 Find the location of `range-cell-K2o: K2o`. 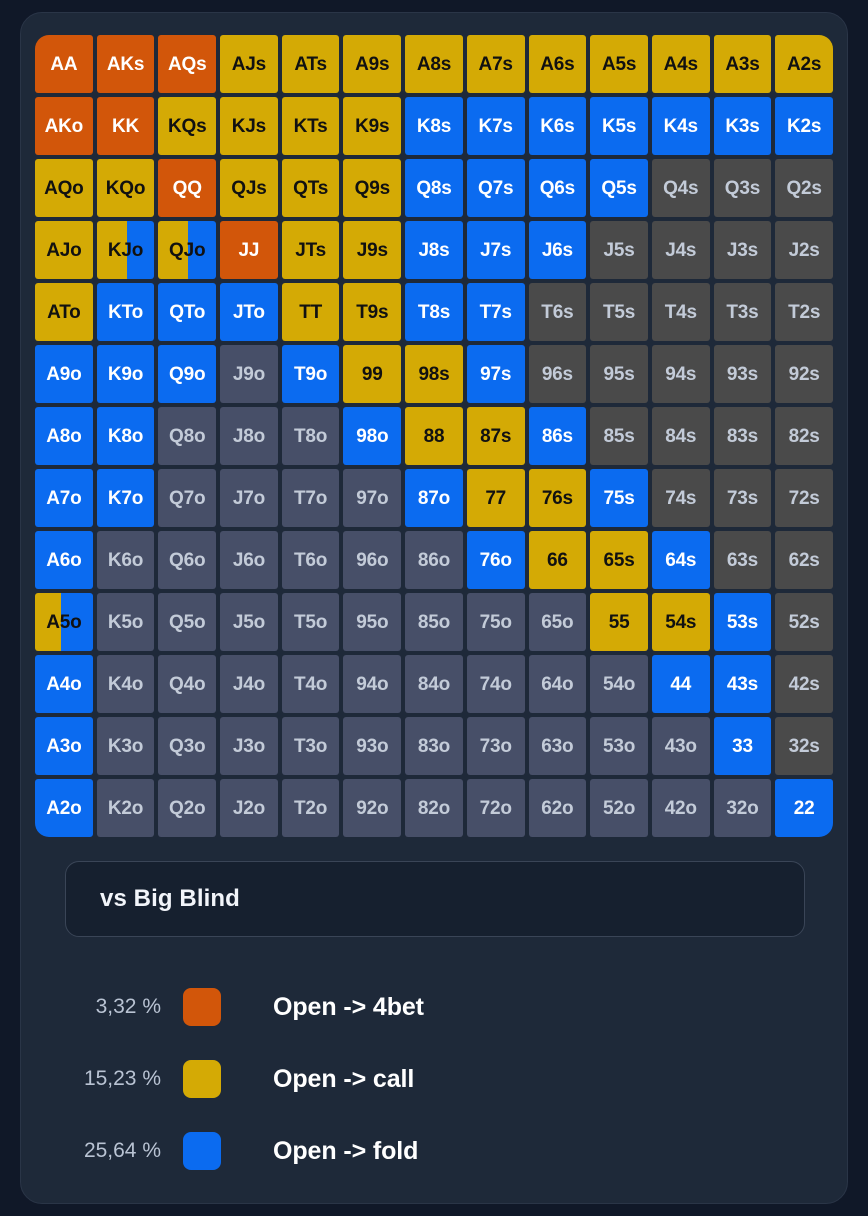

range-cell-K2o: K2o is located at coordinates (125, 808).